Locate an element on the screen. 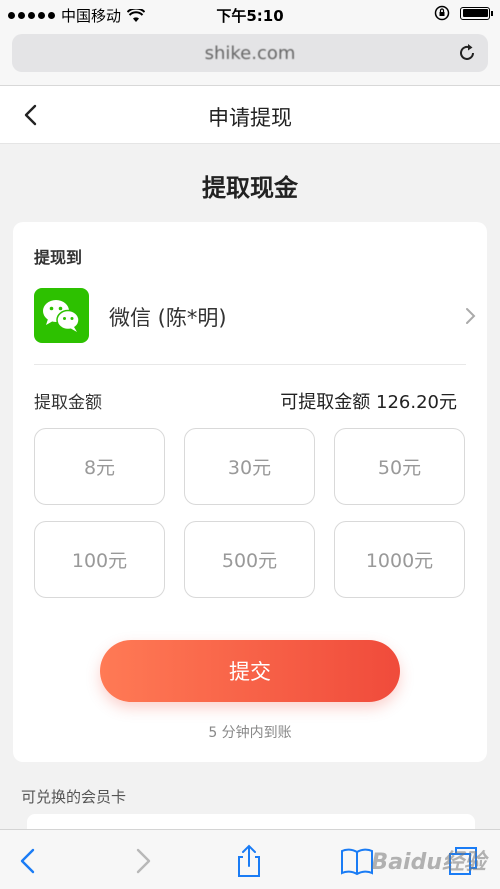  share-icon is located at coordinates (249, 861).